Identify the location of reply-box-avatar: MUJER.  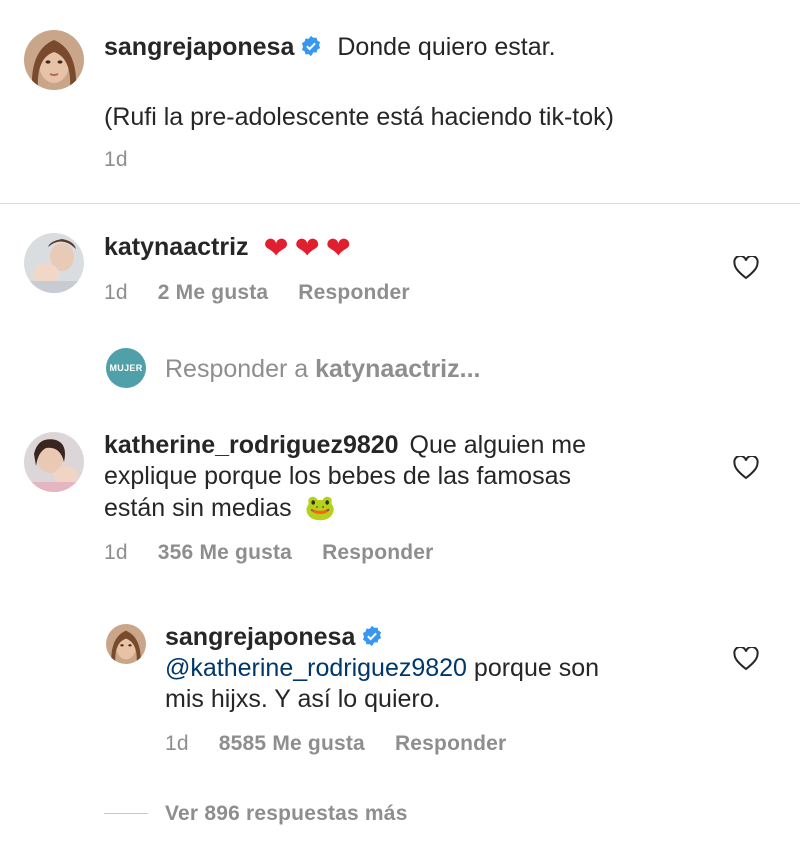
(126, 368).